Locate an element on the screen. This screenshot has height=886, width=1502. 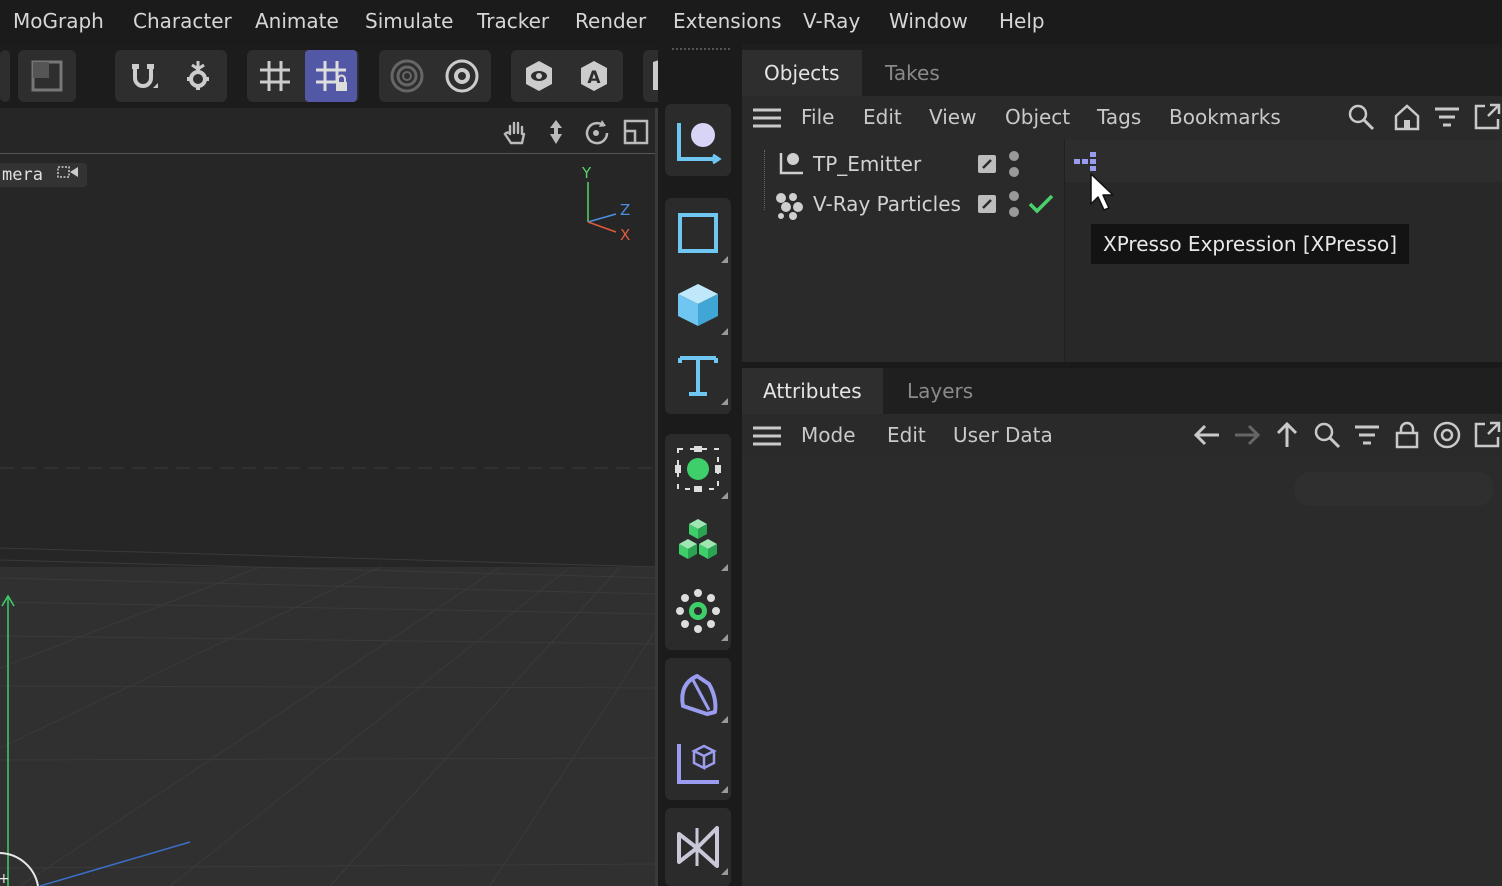
objects-menu-bookmarks: Bookmarks is located at coordinates (1225, 117).